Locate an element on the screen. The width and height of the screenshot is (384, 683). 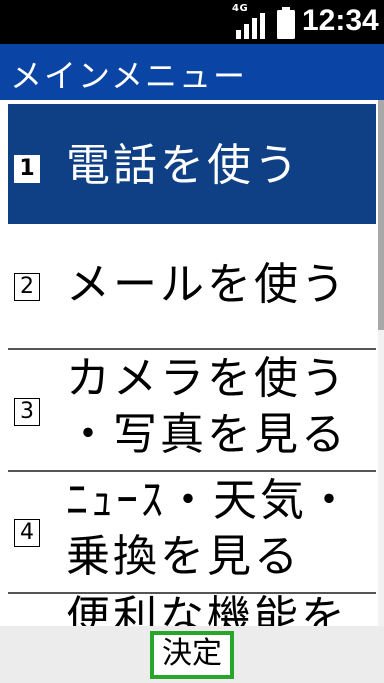
menu-item-label-line1: 便利な機能を is located at coordinates (207, 609).